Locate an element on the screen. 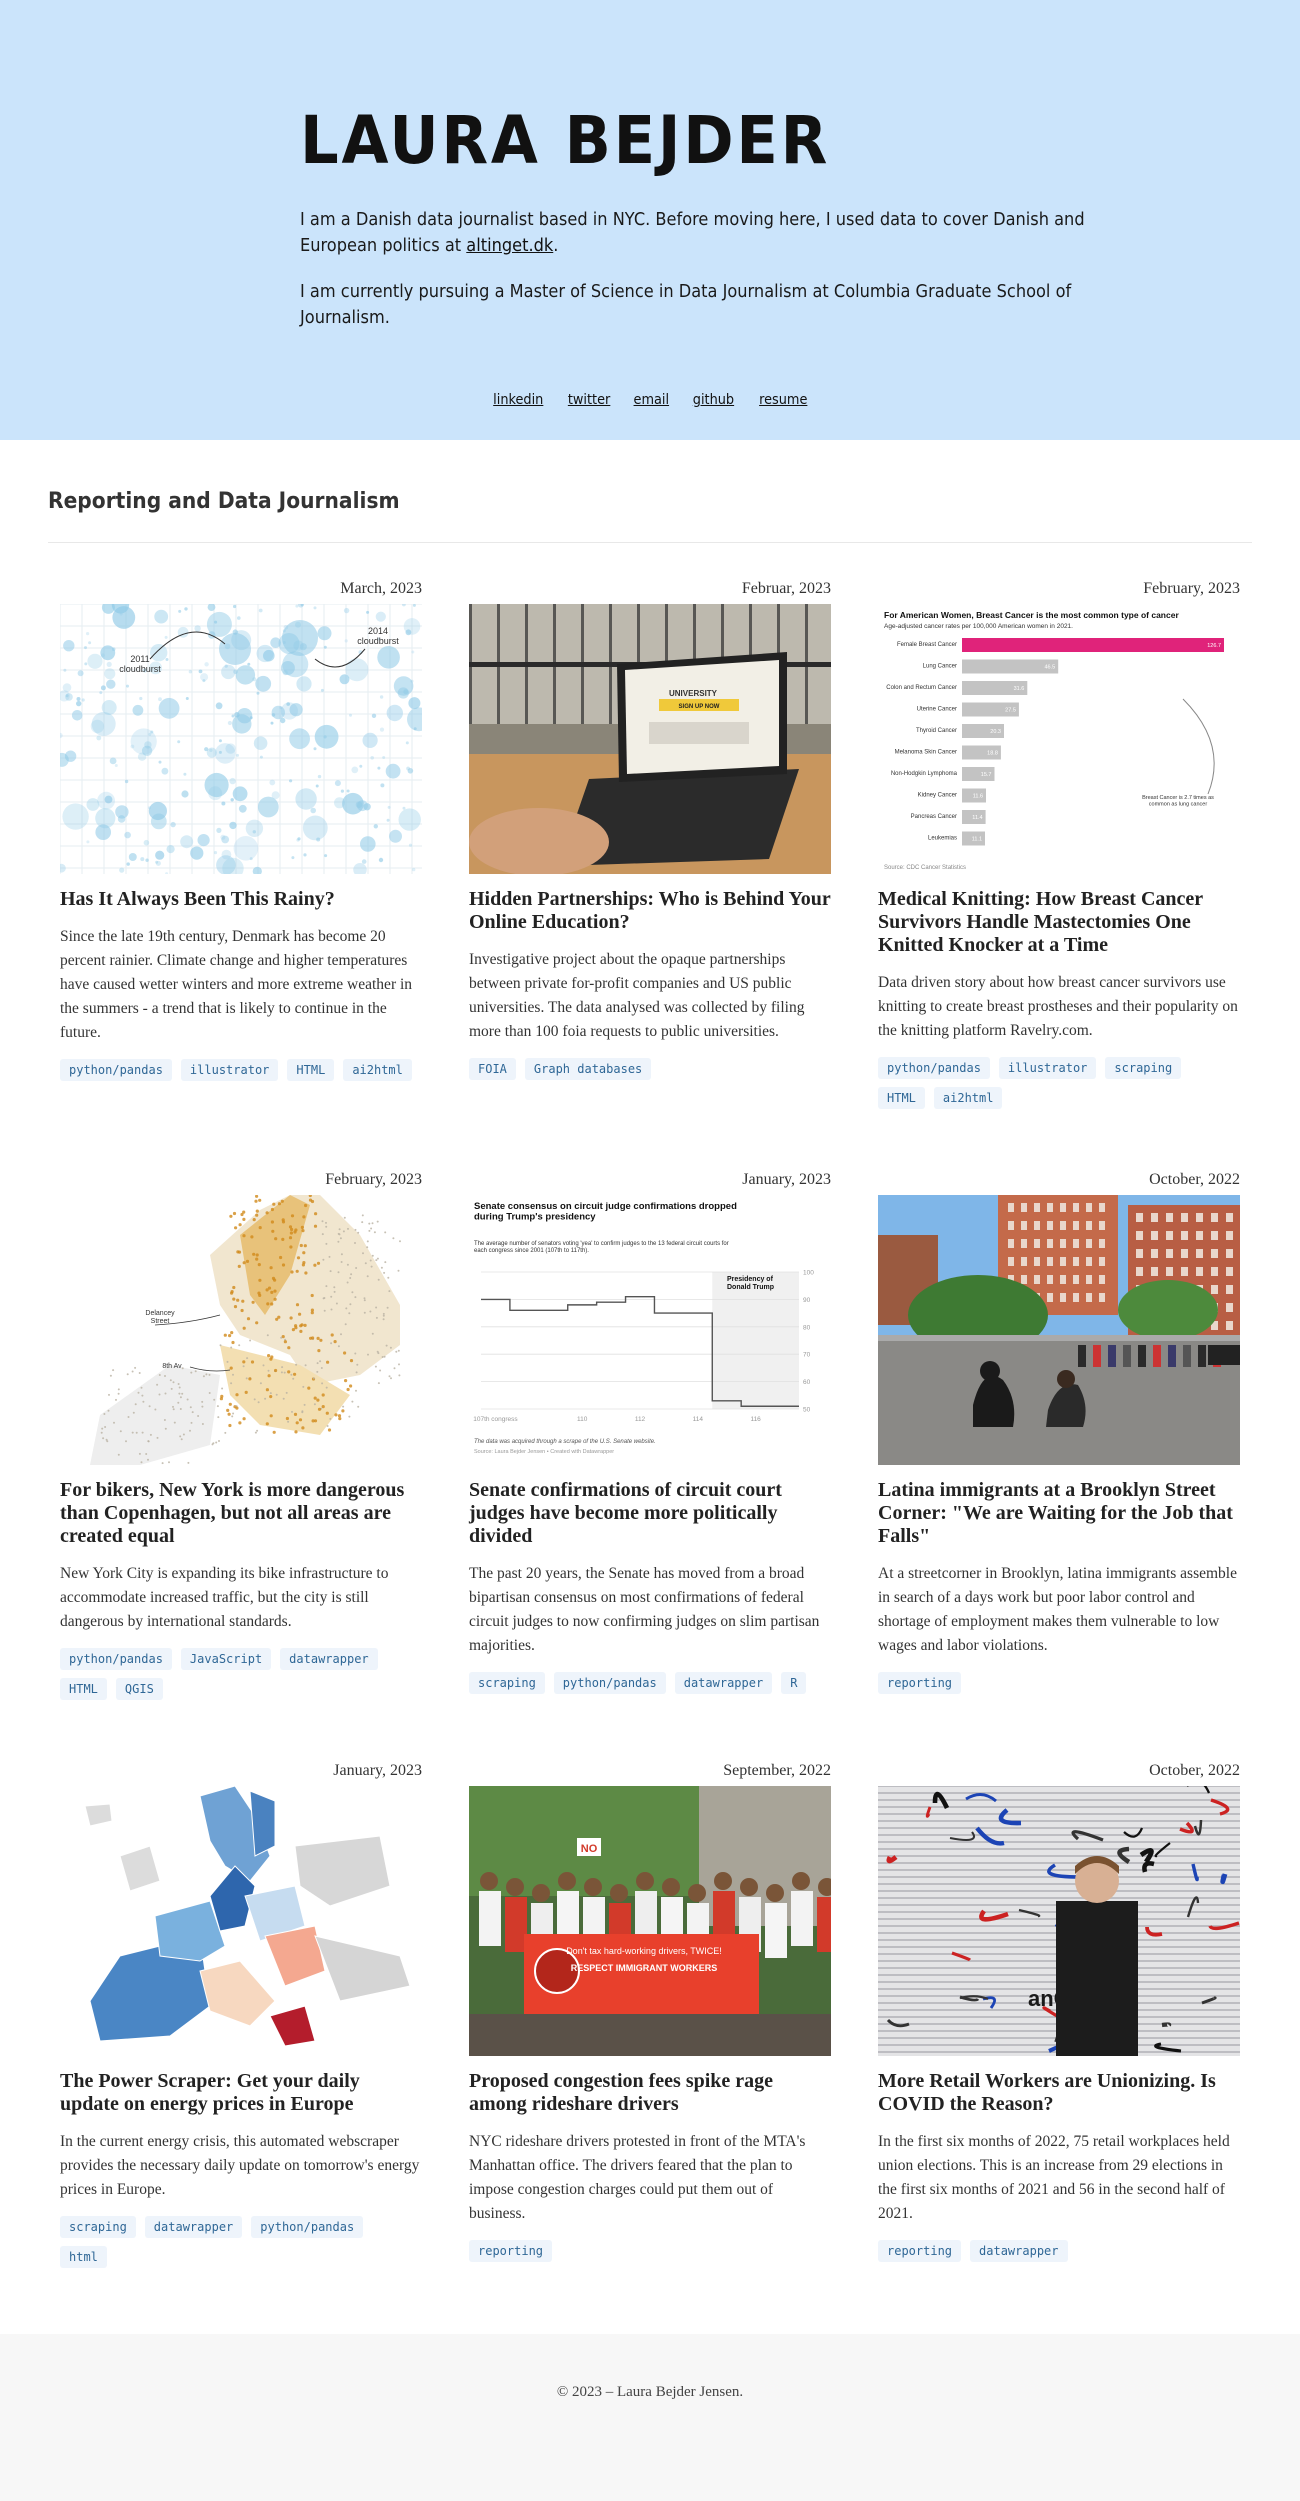  altinget-link: altinget.dk is located at coordinates (509, 245).